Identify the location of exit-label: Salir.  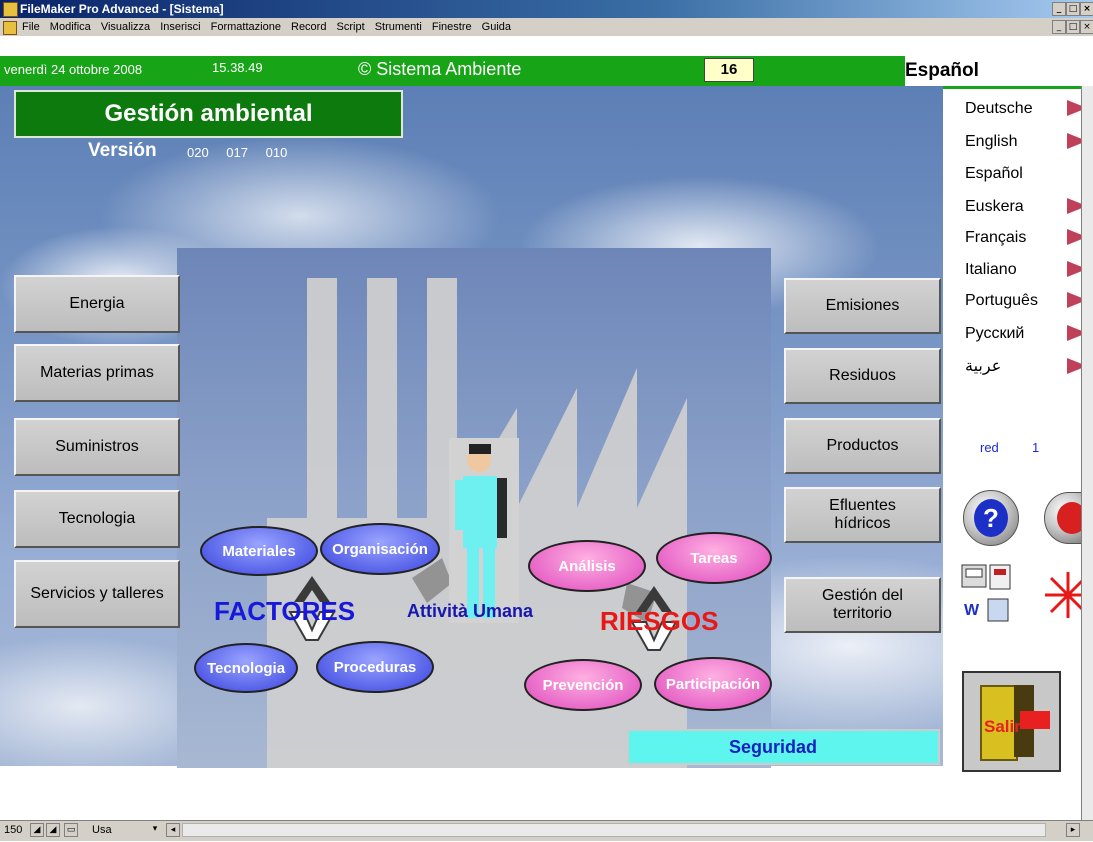
(1002, 726).